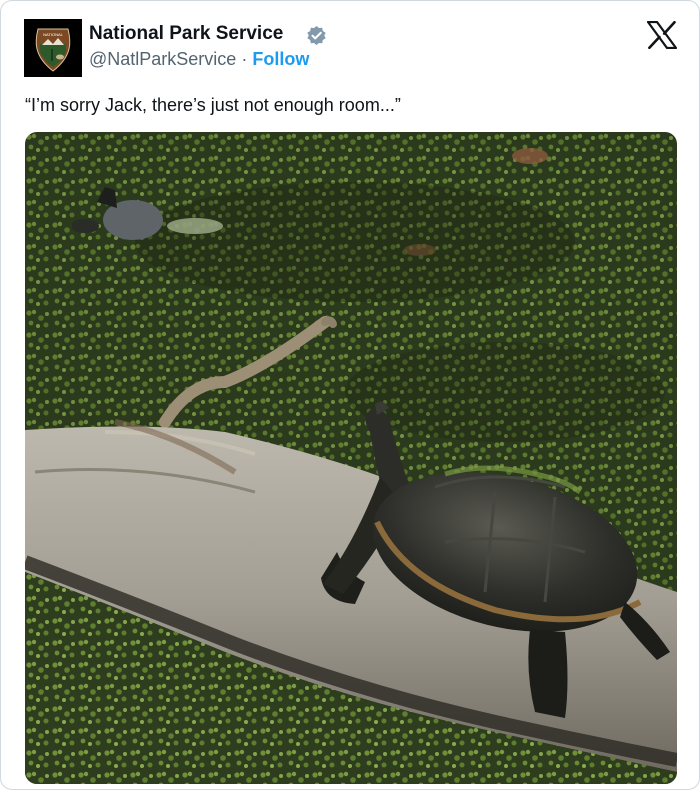 The height and width of the screenshot is (790, 700). I want to click on author-handle: @NatlParkService, so click(162, 59).